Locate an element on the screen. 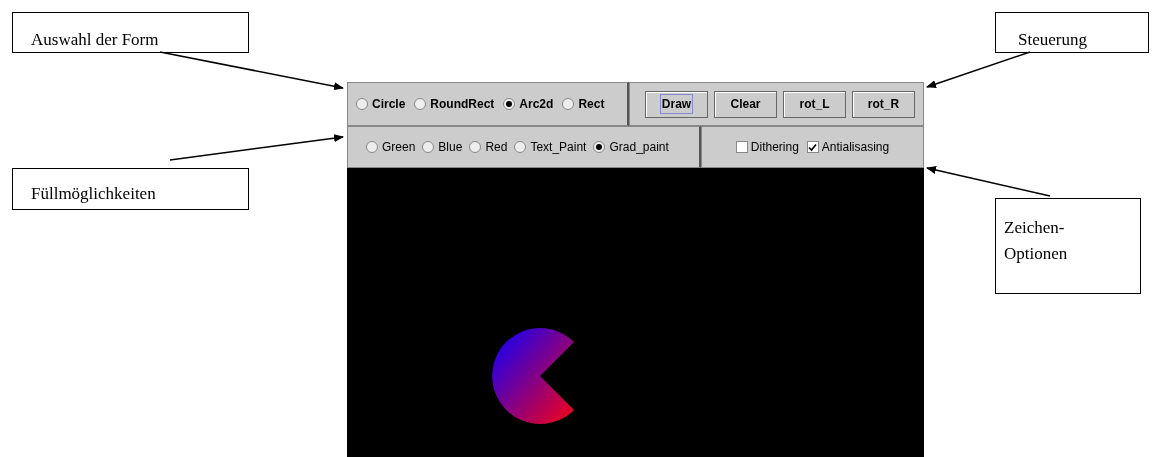 The image size is (1155, 457). radio-label: RoundRect is located at coordinates (462, 104).